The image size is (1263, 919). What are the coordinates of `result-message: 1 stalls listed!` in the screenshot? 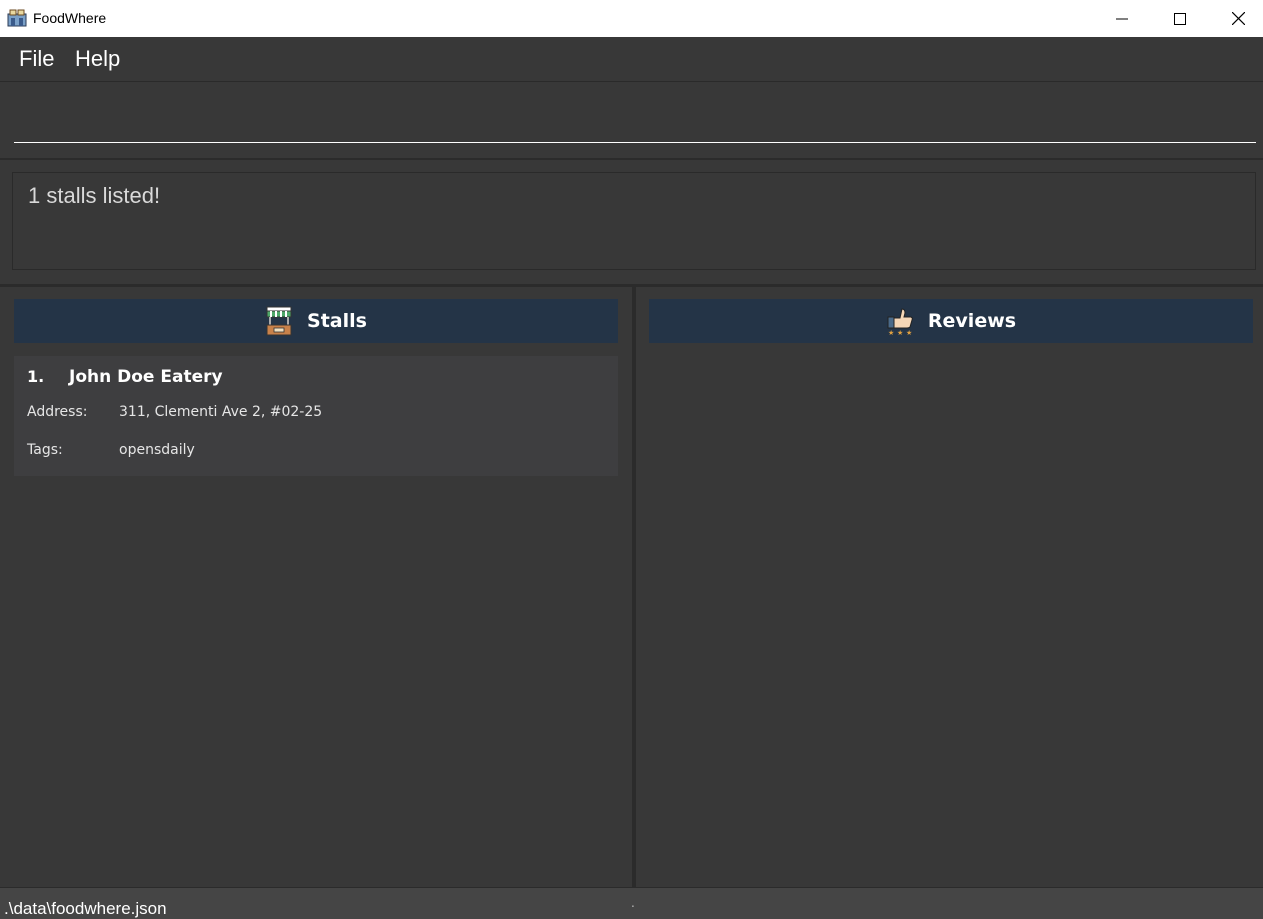 It's located at (94, 195).